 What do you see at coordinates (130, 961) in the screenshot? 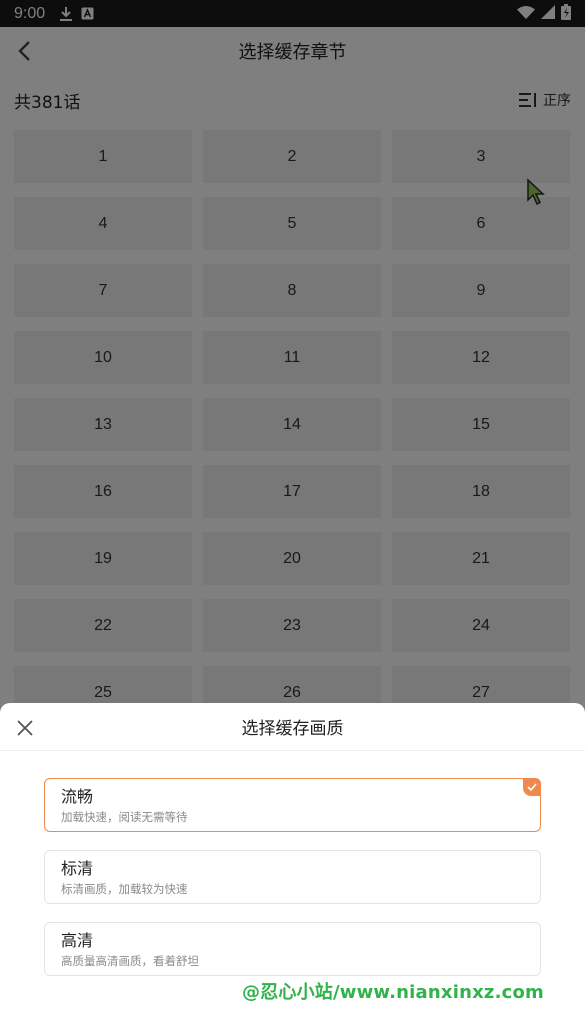
I see `quality-option-desc: 高质量高清画质，看着舒坦` at bounding box center [130, 961].